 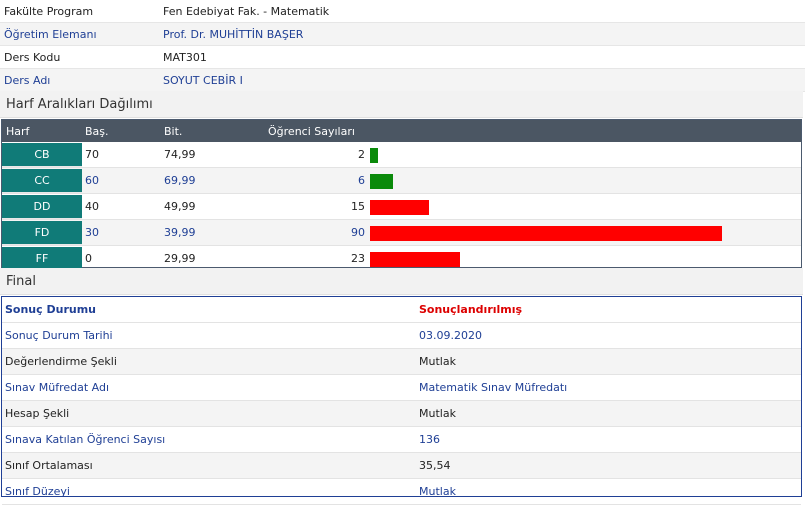 I want to click on final-label: Hesap Şekli, so click(x=37, y=413).